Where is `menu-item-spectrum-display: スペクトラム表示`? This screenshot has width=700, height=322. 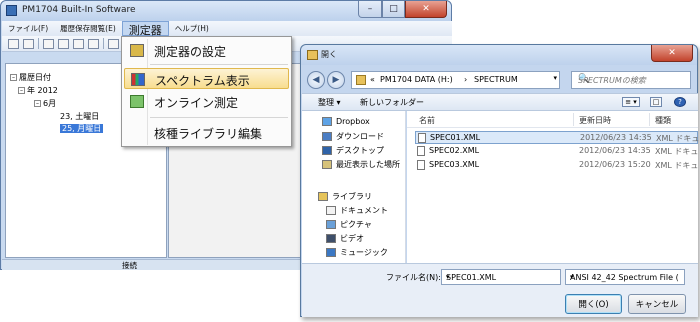
menu-item-spectrum-display: スペクトラム表示 is located at coordinates (206, 78).